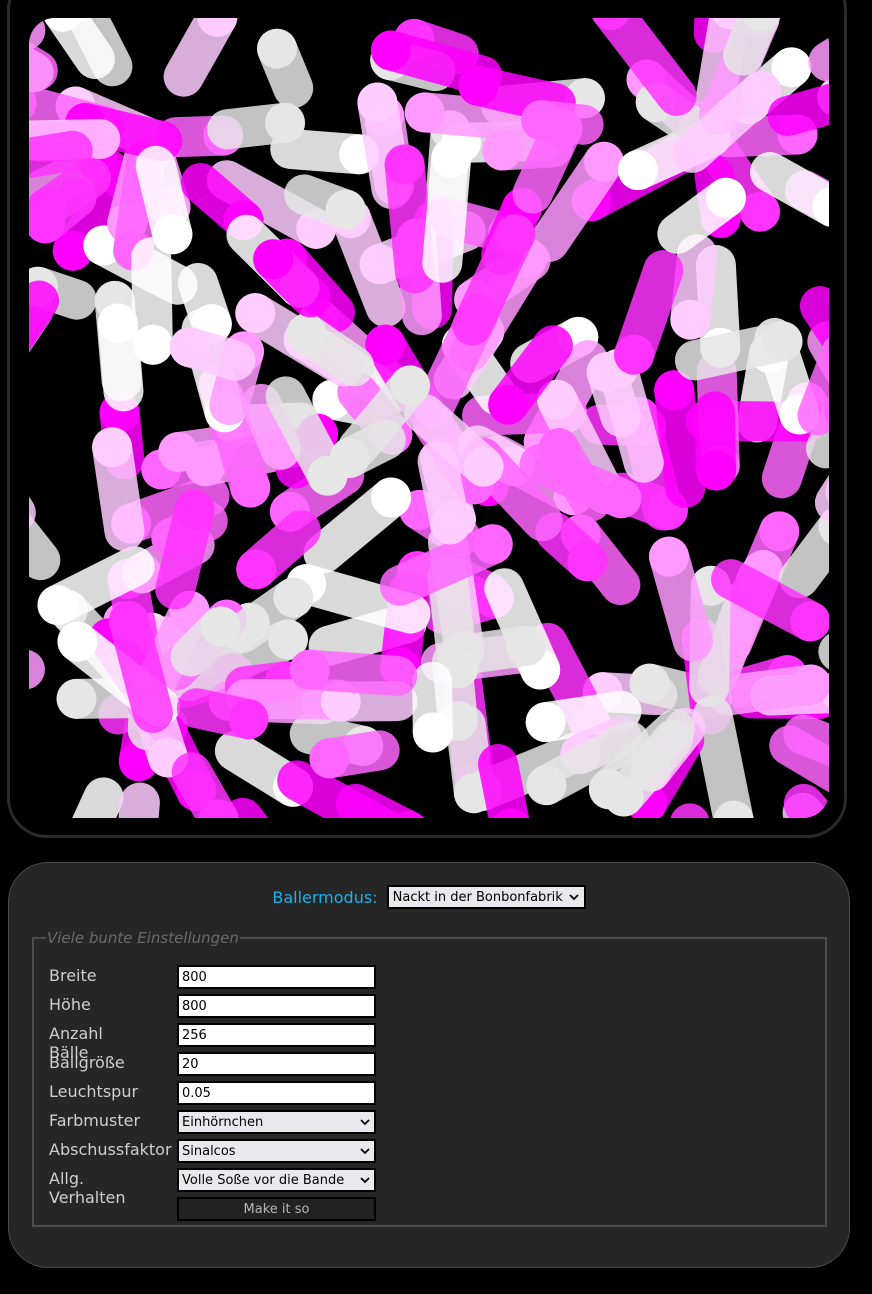 This screenshot has height=1294, width=872. What do you see at coordinates (276, 1035) in the screenshot?
I see `anzahl-baelle-input: 256` at bounding box center [276, 1035].